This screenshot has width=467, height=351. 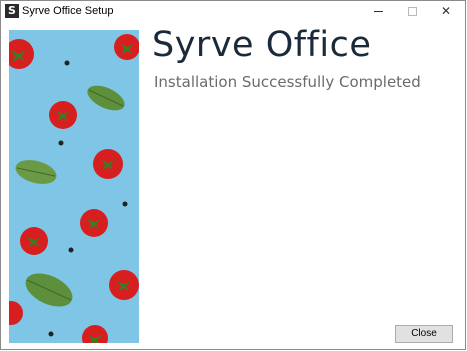 I want to click on minimize-button, so click(x=378, y=11).